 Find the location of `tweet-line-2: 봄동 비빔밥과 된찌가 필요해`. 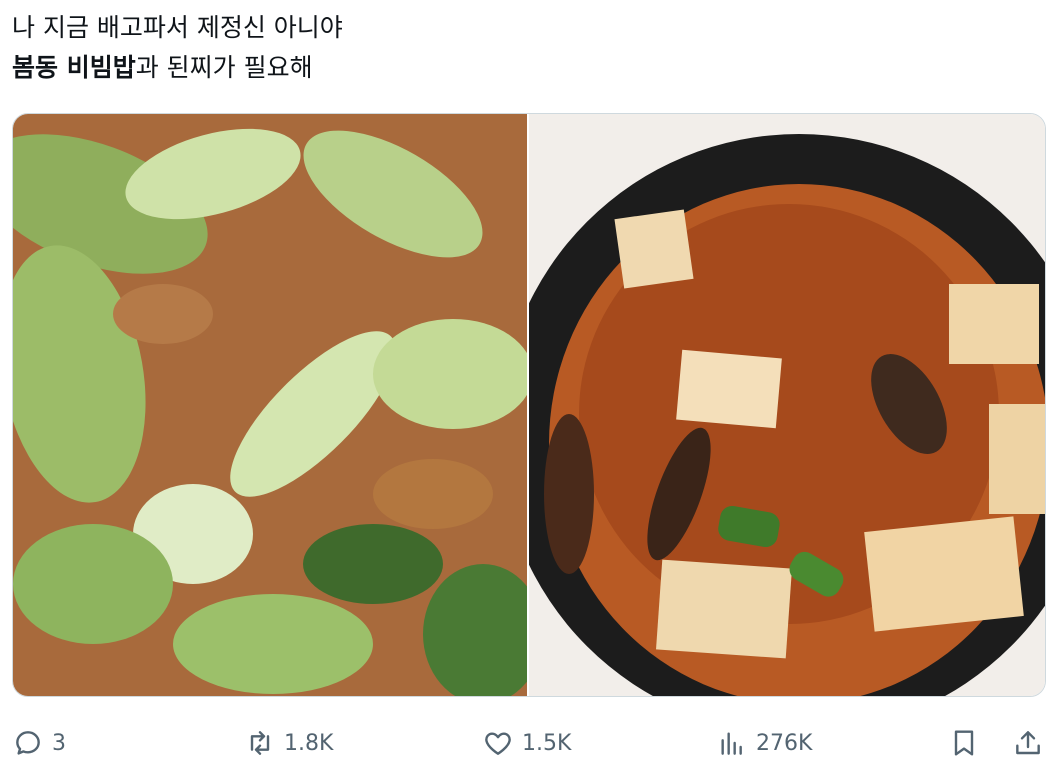

tweet-line-2: 봄동 비빔밥과 된찌가 필요해 is located at coordinates (512, 68).